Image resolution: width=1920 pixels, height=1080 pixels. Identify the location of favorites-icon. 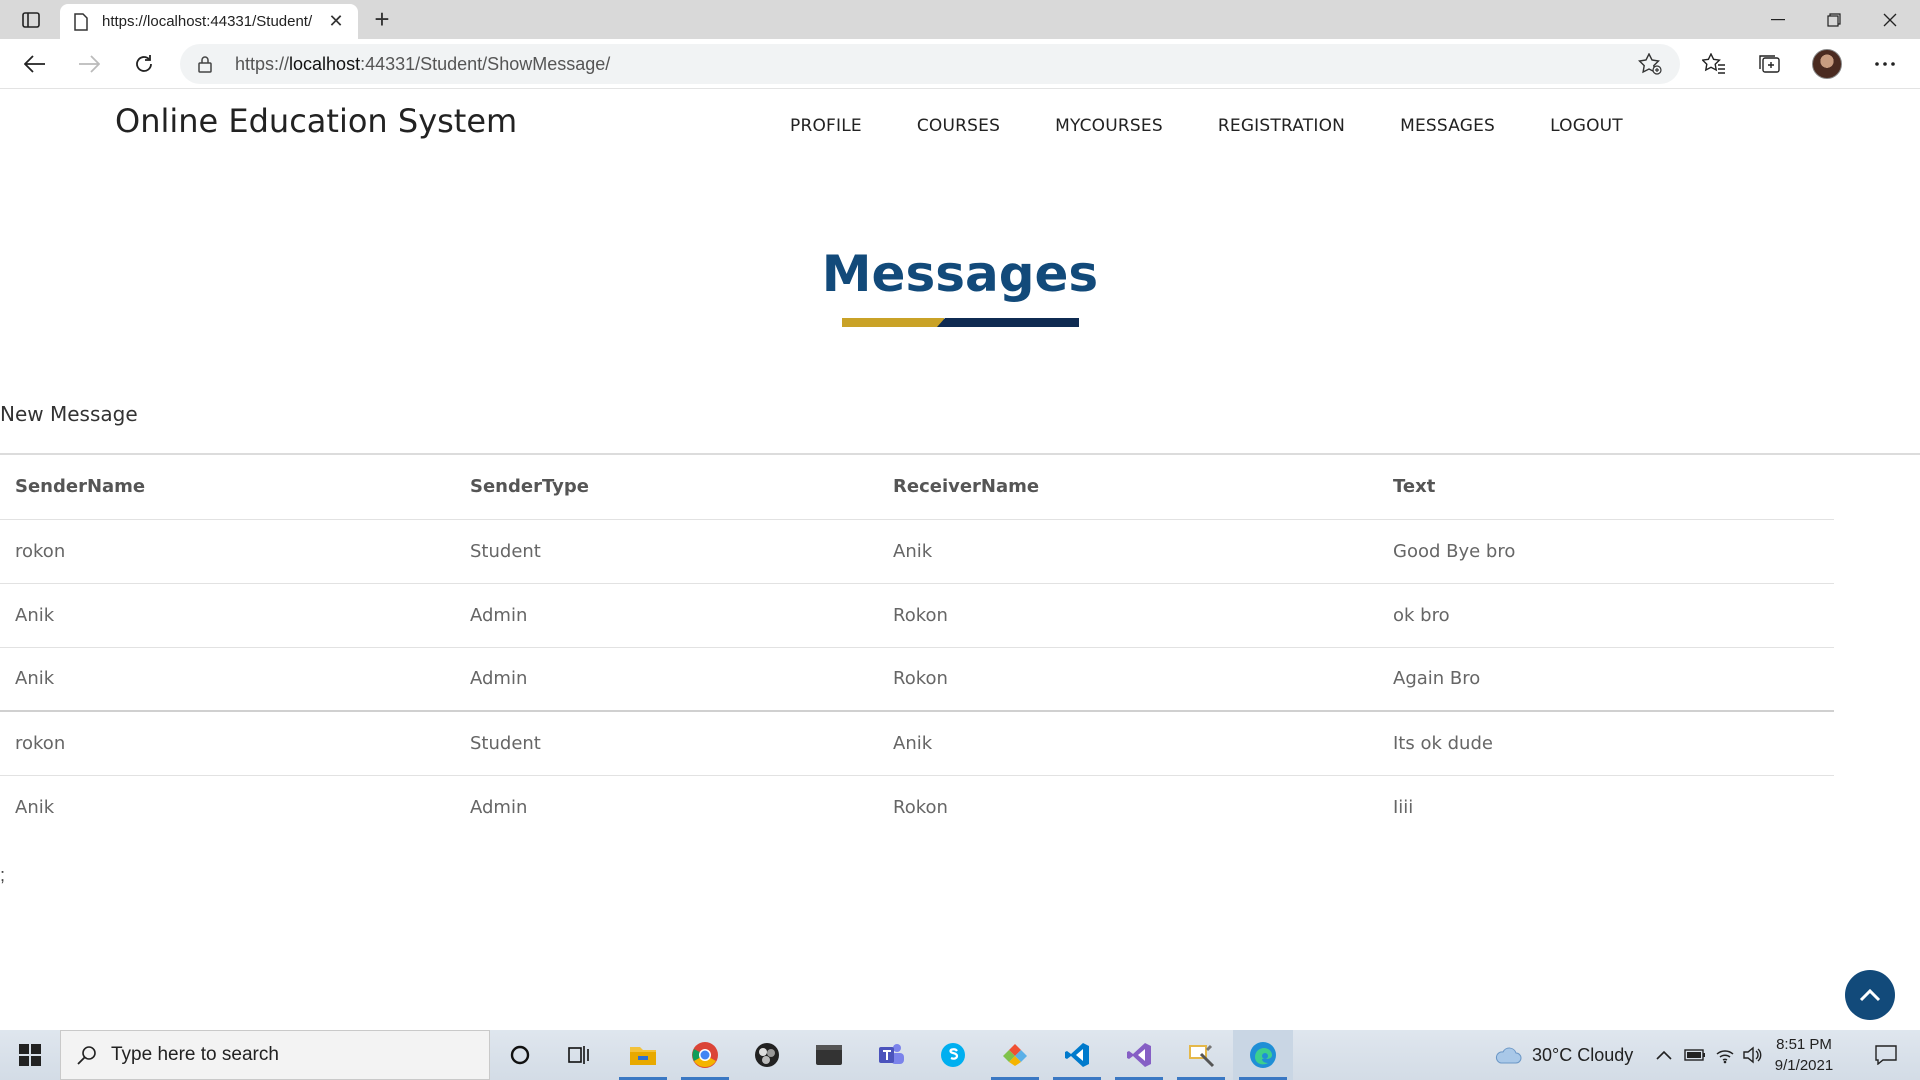
(1714, 64).